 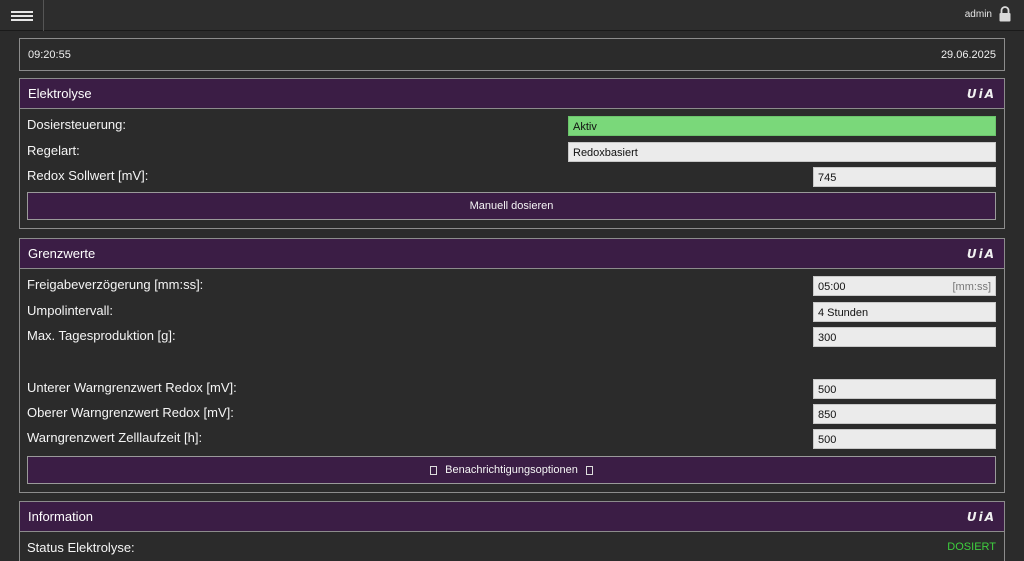 I want to click on top-bar: admin, so click(x=512, y=15).